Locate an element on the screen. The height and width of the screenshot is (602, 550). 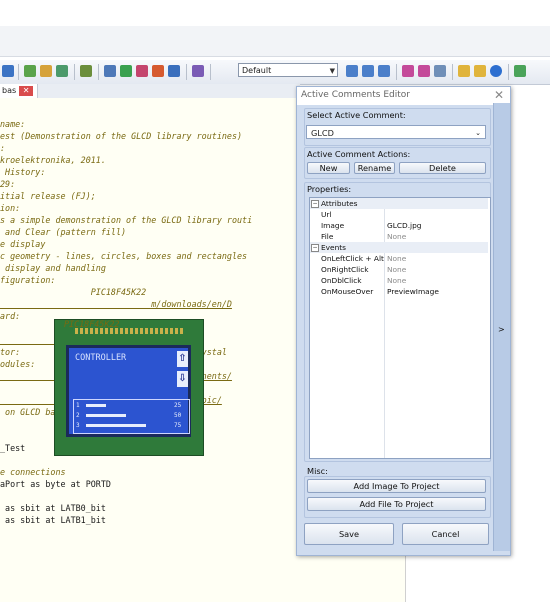
glcd-row-value: 75 is located at coordinates (178, 425).